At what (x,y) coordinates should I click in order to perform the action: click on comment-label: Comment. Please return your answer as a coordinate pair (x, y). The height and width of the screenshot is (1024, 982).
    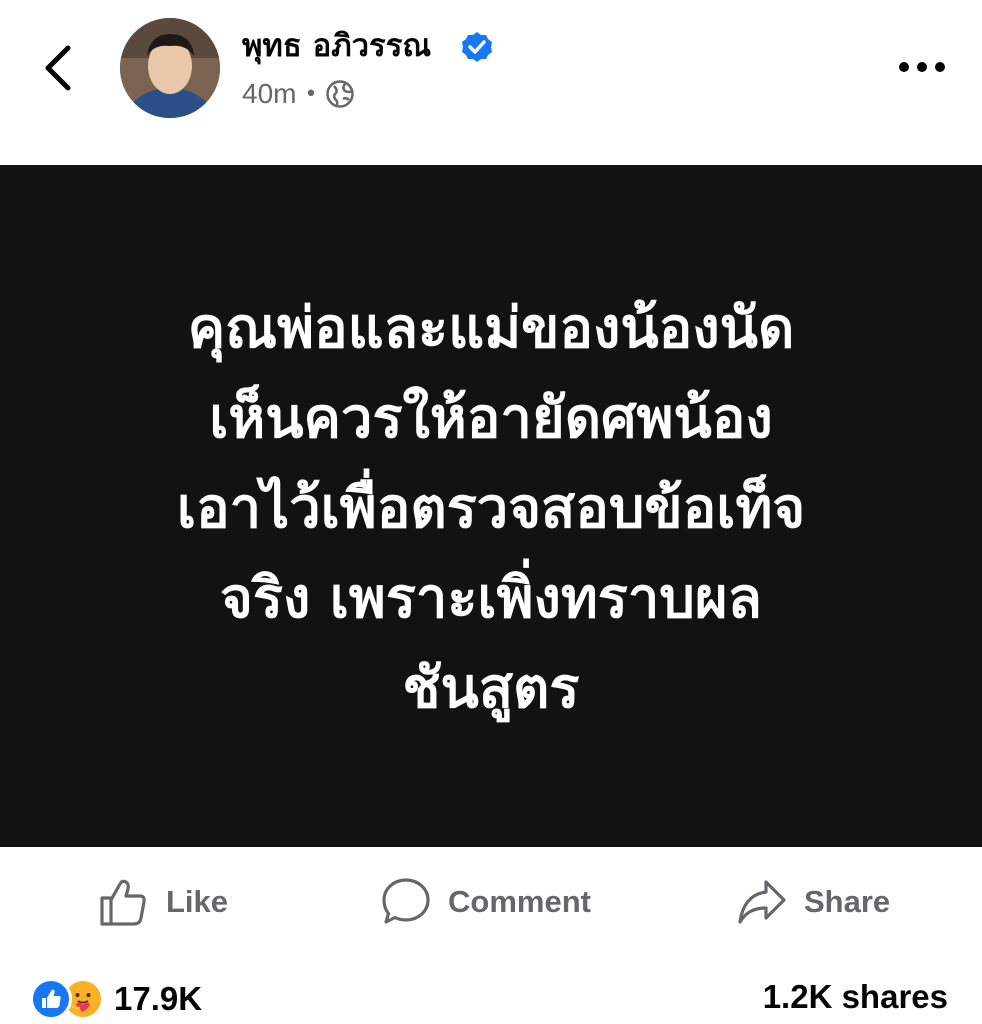
    Looking at the image, I should click on (519, 901).